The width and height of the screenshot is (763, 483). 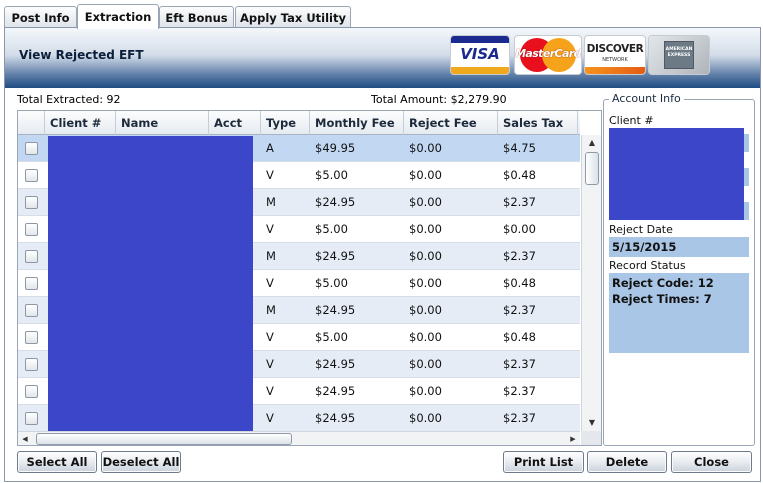 What do you see at coordinates (141, 462) in the screenshot?
I see `deselect-all-button: Deselect All` at bounding box center [141, 462].